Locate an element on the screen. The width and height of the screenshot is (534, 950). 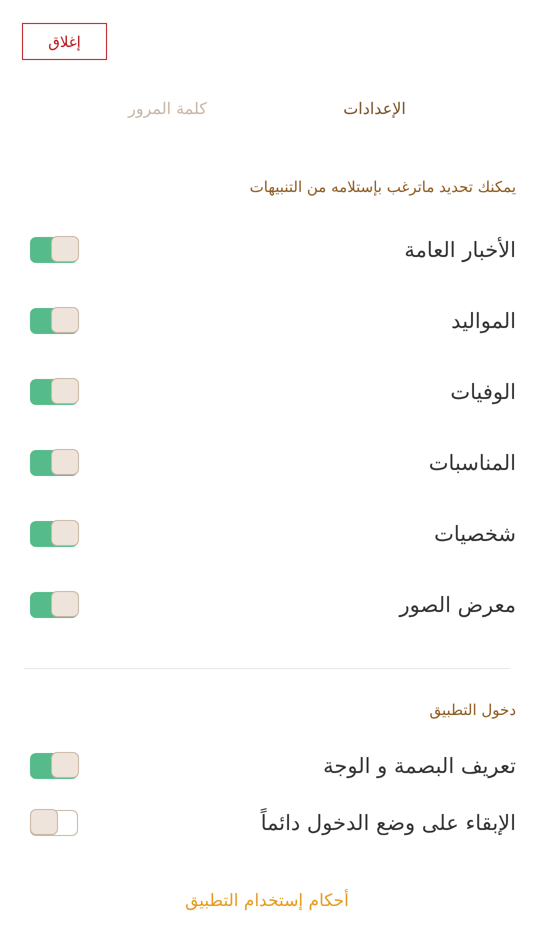
setting-label: الوفيات is located at coordinates (483, 392).